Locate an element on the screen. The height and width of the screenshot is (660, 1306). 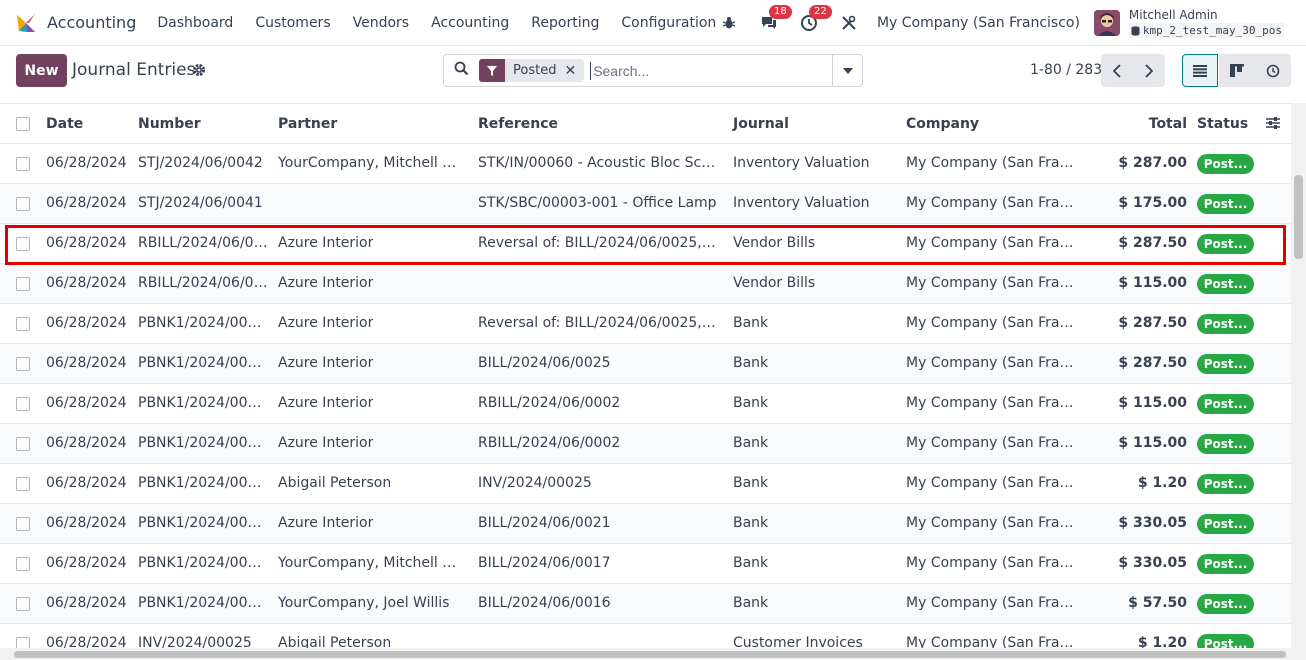
remove-facet-icon: ✕ is located at coordinates (574, 71).